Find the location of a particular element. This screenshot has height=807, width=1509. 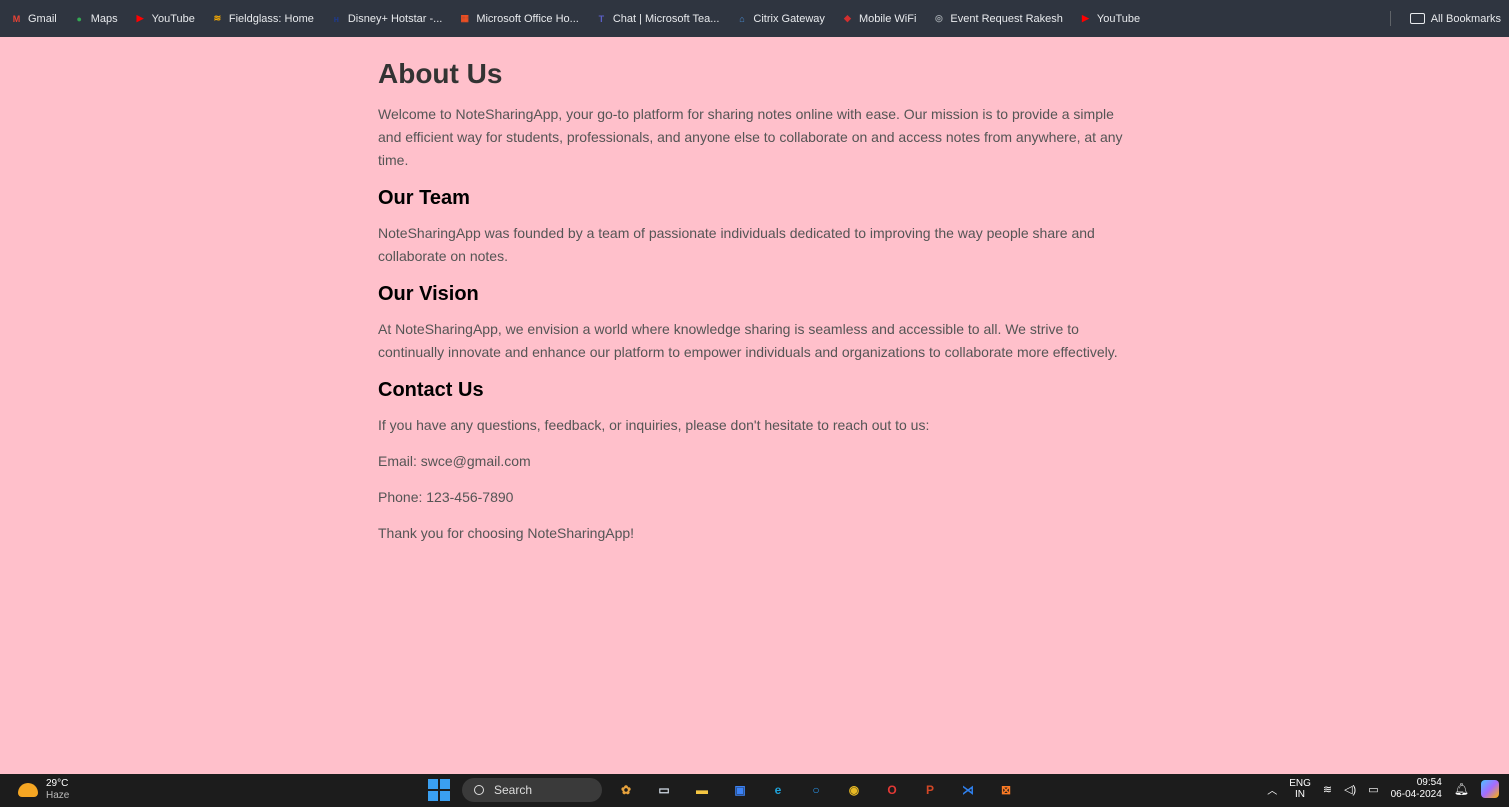

taskbar-center: Search ✿ ▭ ▬ ▣ e ○ ◉ O P ⋊ ⊠ is located at coordinates (723, 790).